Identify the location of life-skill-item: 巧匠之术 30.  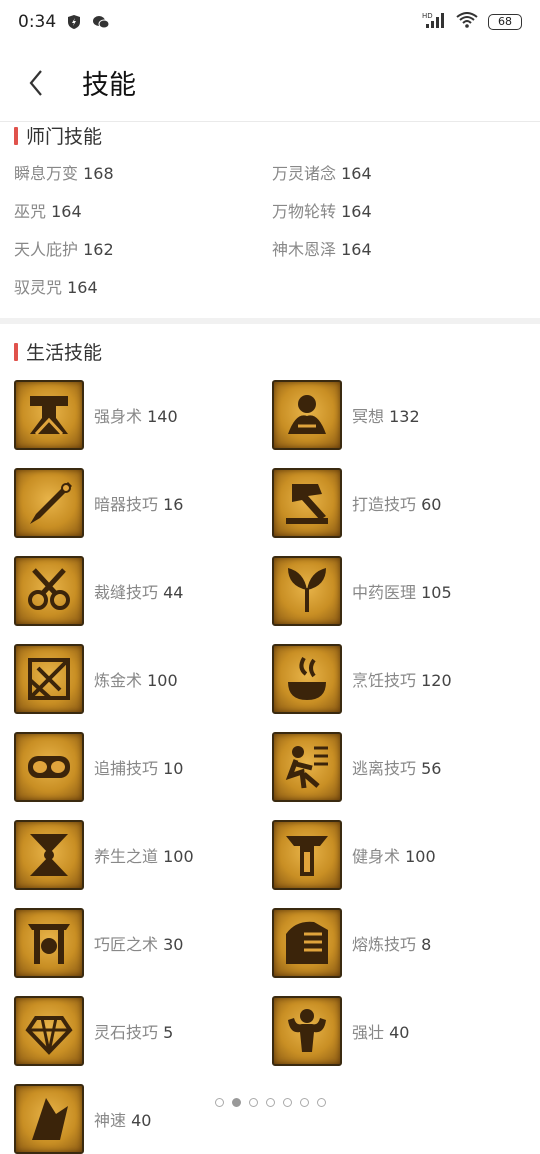
(139, 943).